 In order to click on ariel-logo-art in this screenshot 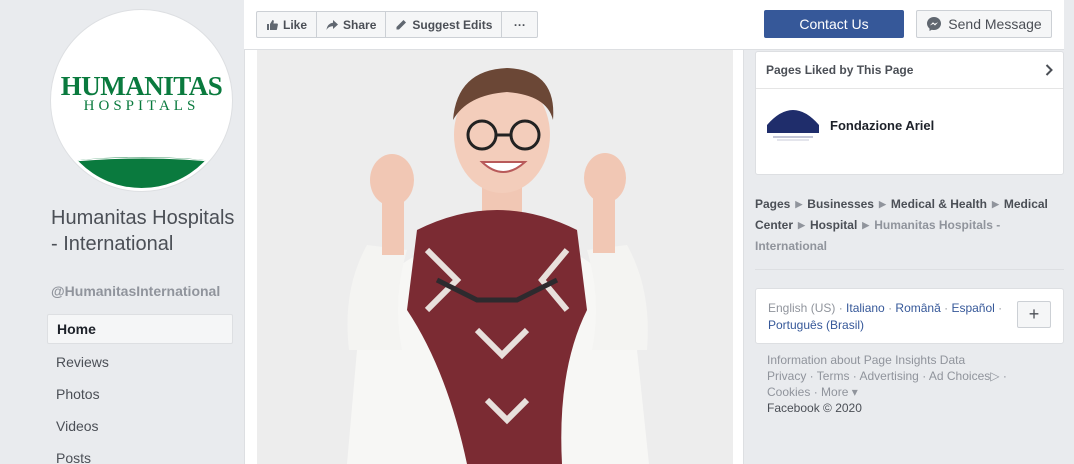, I will do `click(793, 125)`.